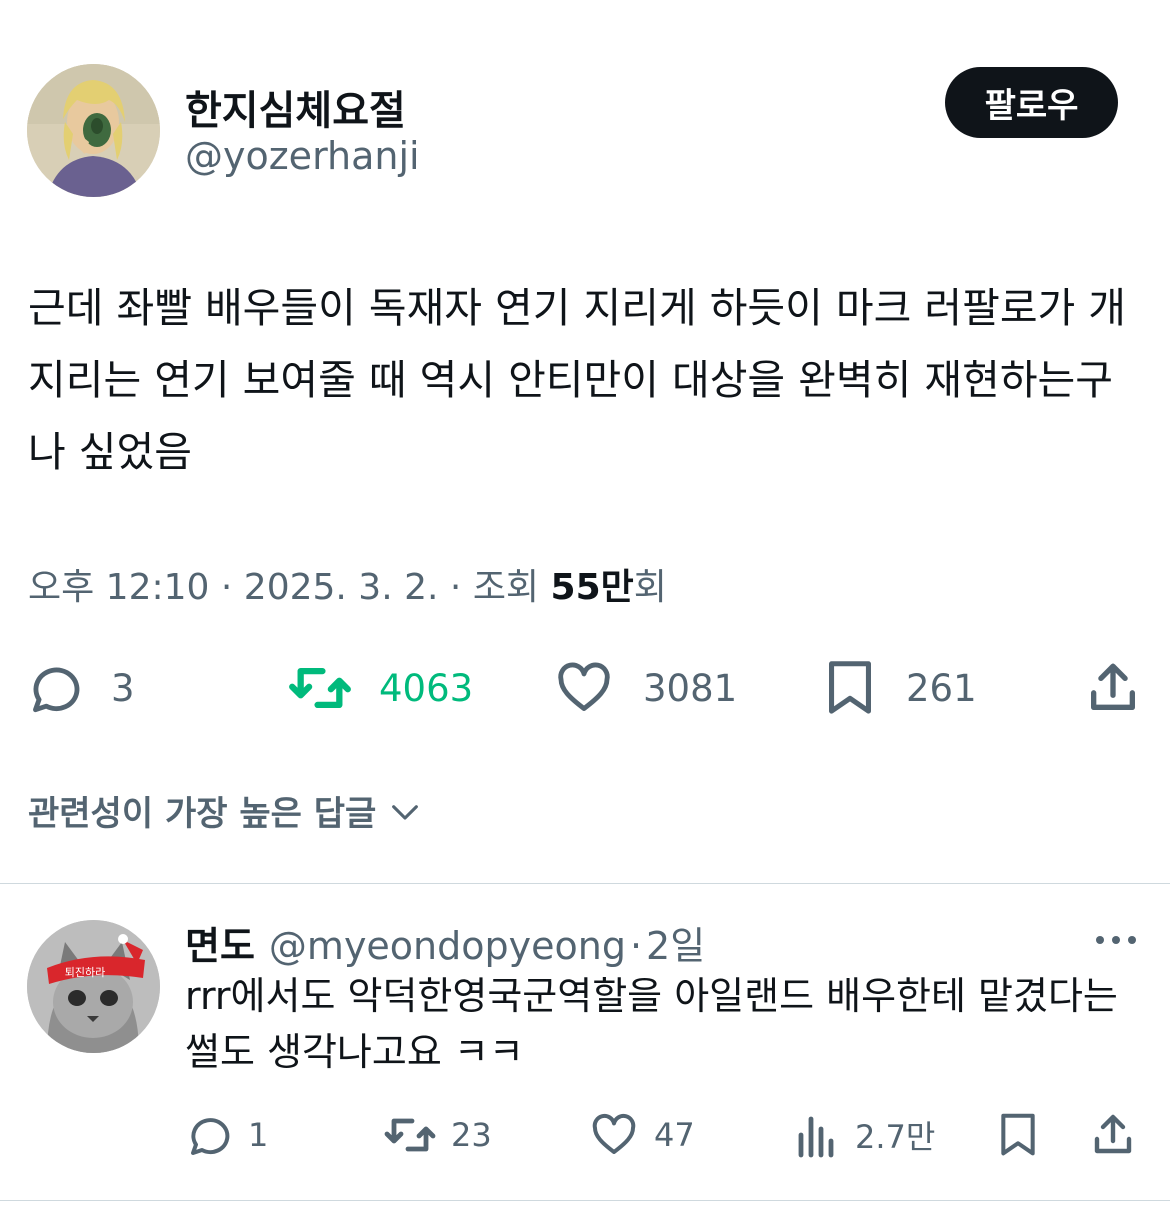 The image size is (1170, 1210). What do you see at coordinates (675, 942) in the screenshot?
I see `reply-time: 2일` at bounding box center [675, 942].